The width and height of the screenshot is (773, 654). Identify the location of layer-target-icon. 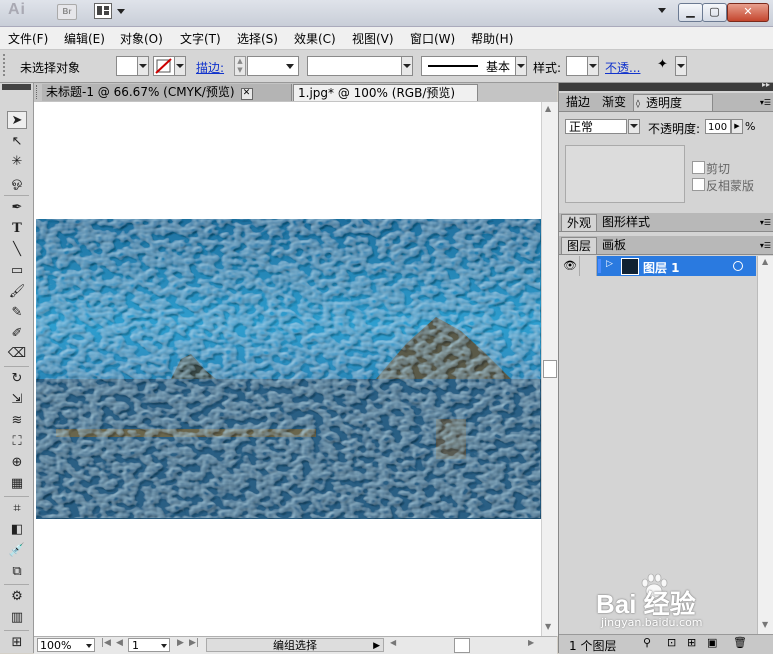
(738, 266).